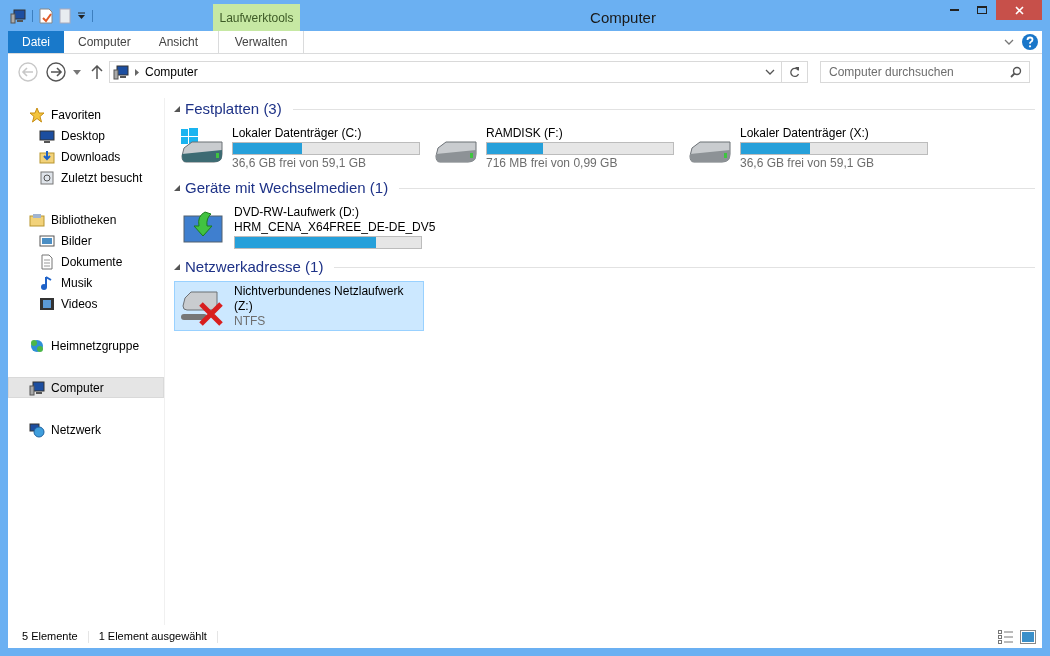 The width and height of the screenshot is (1050, 656). What do you see at coordinates (86, 261) in the screenshot?
I see `sidebar-item: Dokumente` at bounding box center [86, 261].